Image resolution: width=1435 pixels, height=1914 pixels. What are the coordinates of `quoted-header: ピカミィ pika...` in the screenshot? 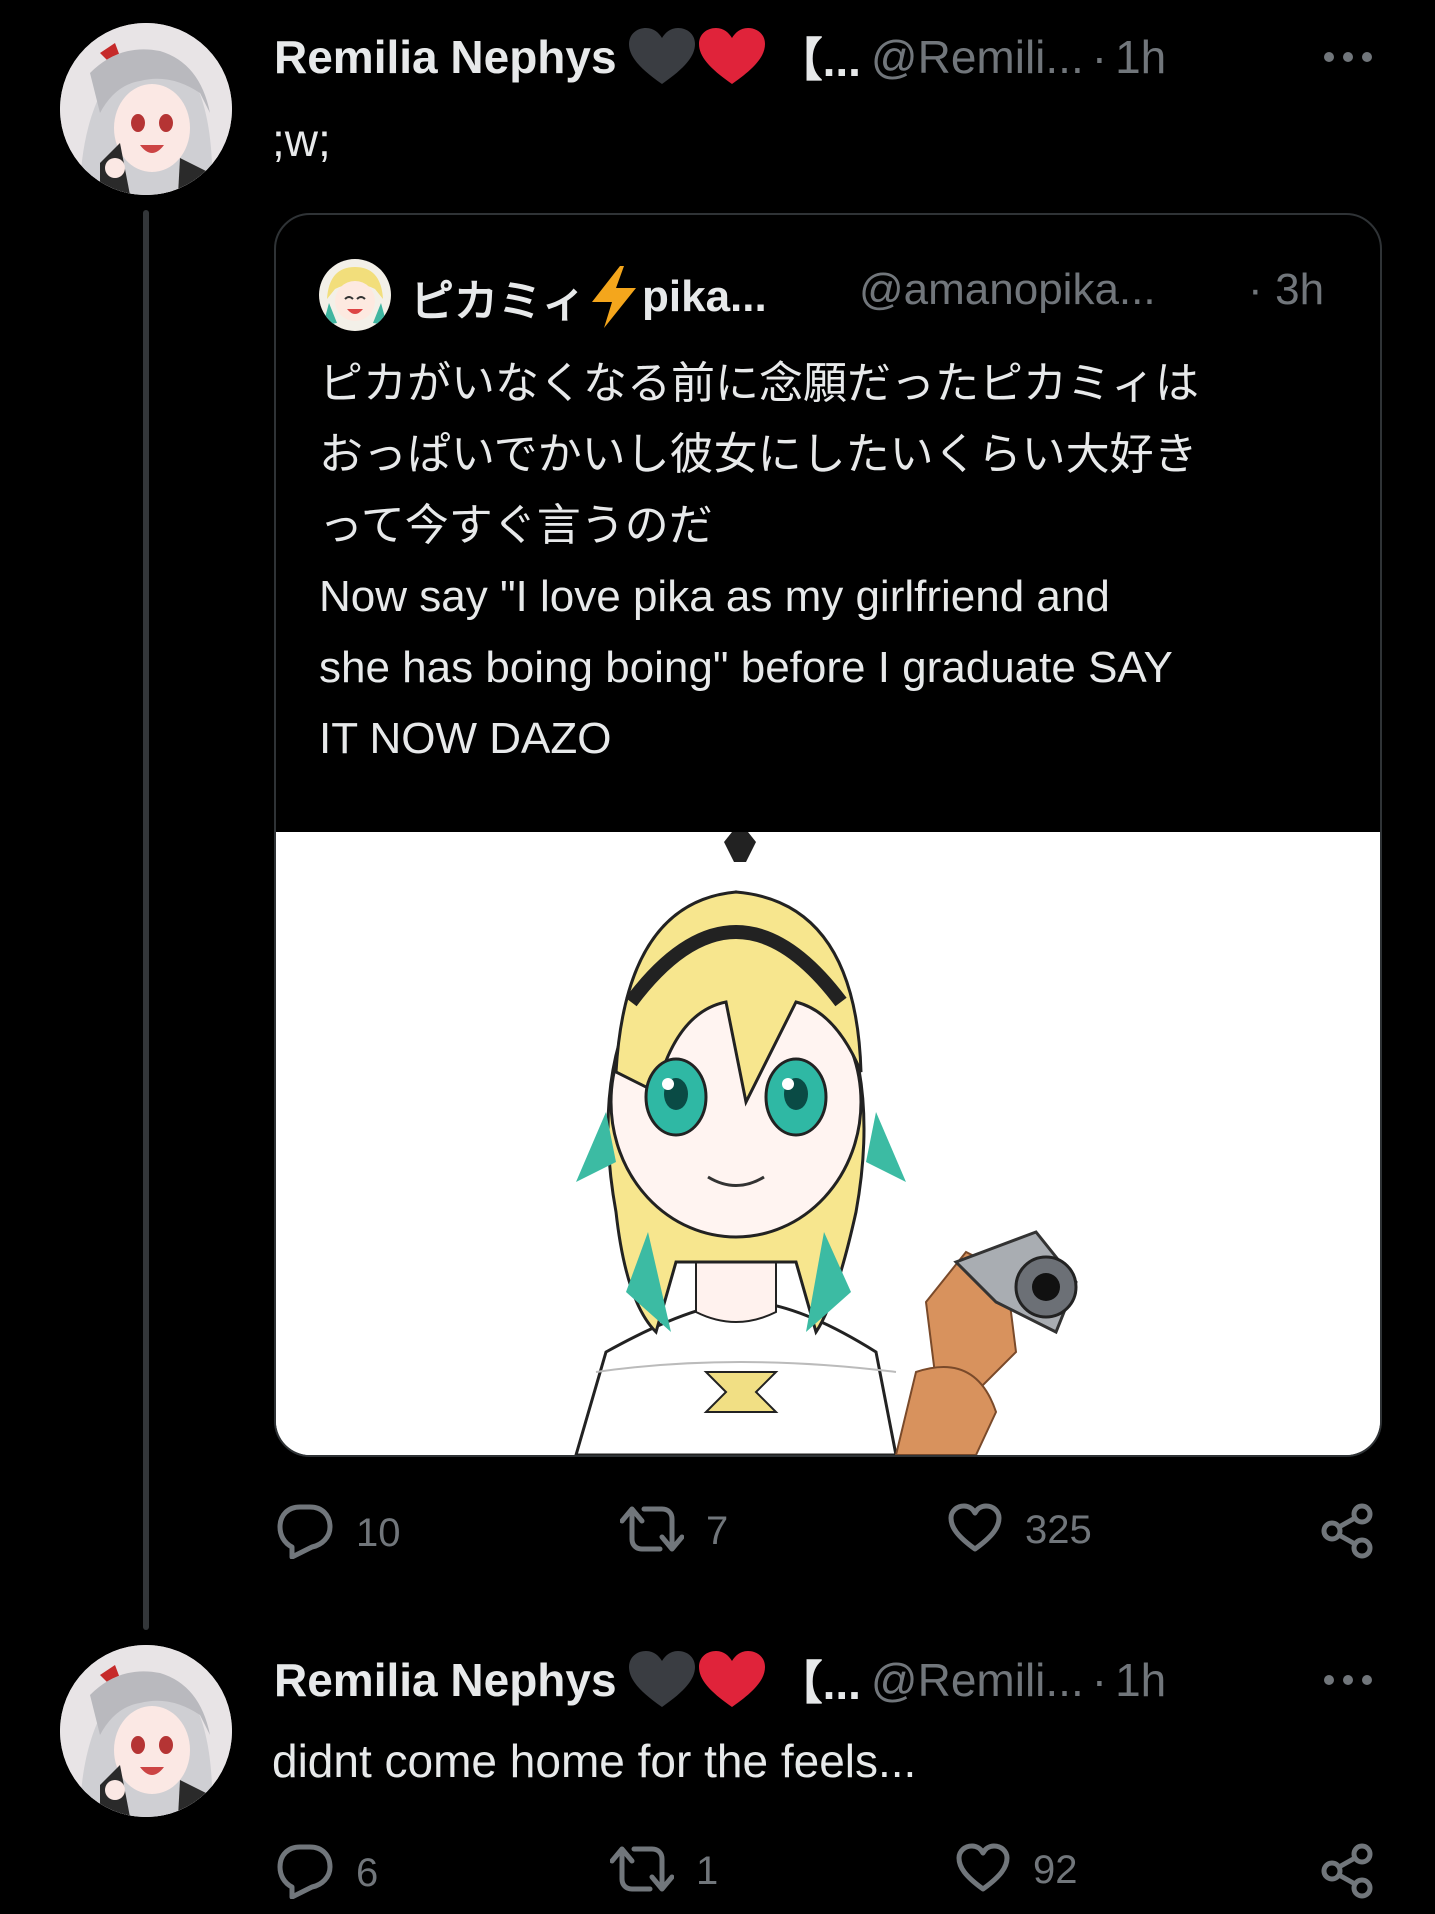 It's located at (588, 297).